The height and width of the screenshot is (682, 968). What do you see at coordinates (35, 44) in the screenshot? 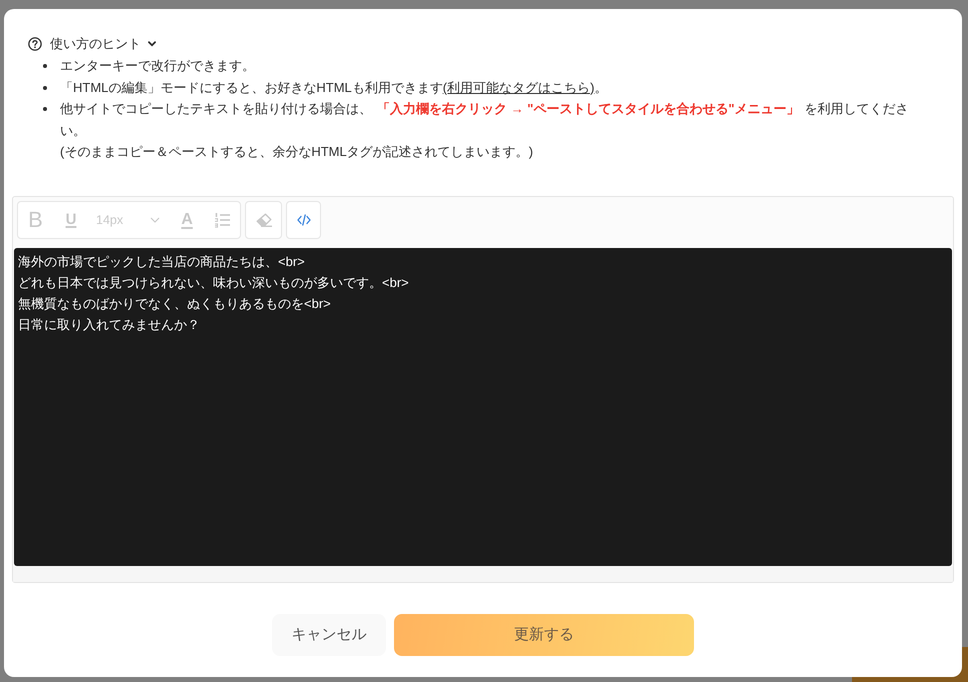
I see `help-icon` at bounding box center [35, 44].